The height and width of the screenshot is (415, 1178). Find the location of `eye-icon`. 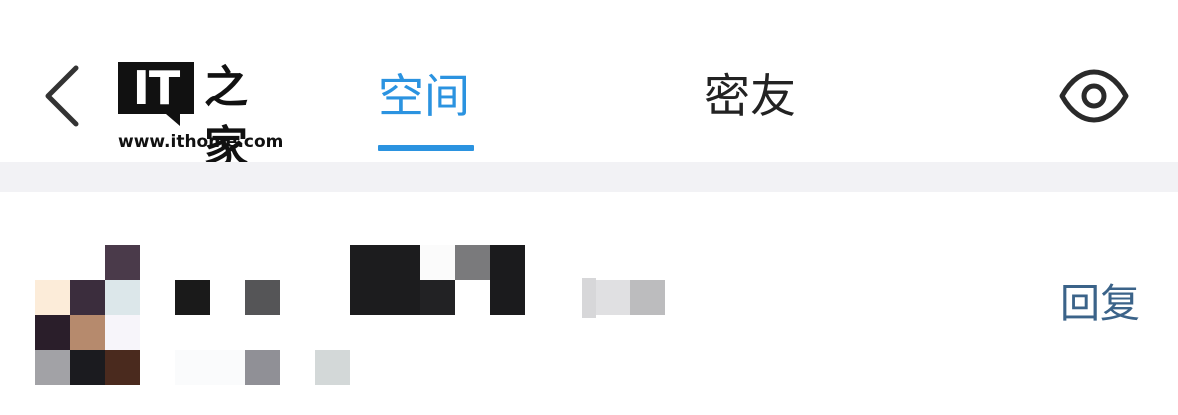

eye-icon is located at coordinates (1094, 96).